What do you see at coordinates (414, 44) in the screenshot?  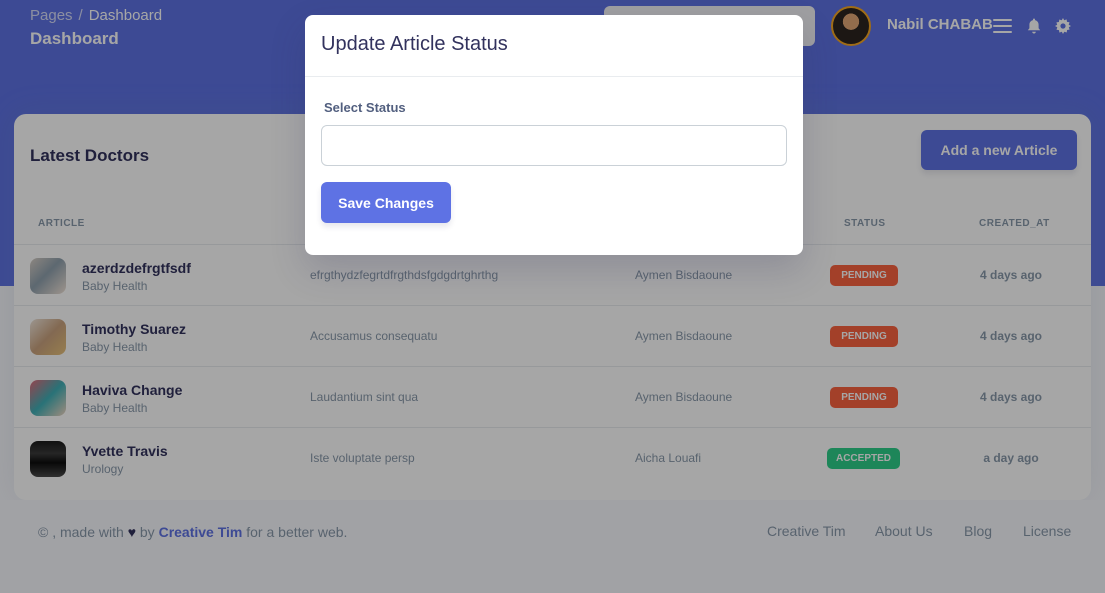 I see `modal-title: Update Article Status` at bounding box center [414, 44].